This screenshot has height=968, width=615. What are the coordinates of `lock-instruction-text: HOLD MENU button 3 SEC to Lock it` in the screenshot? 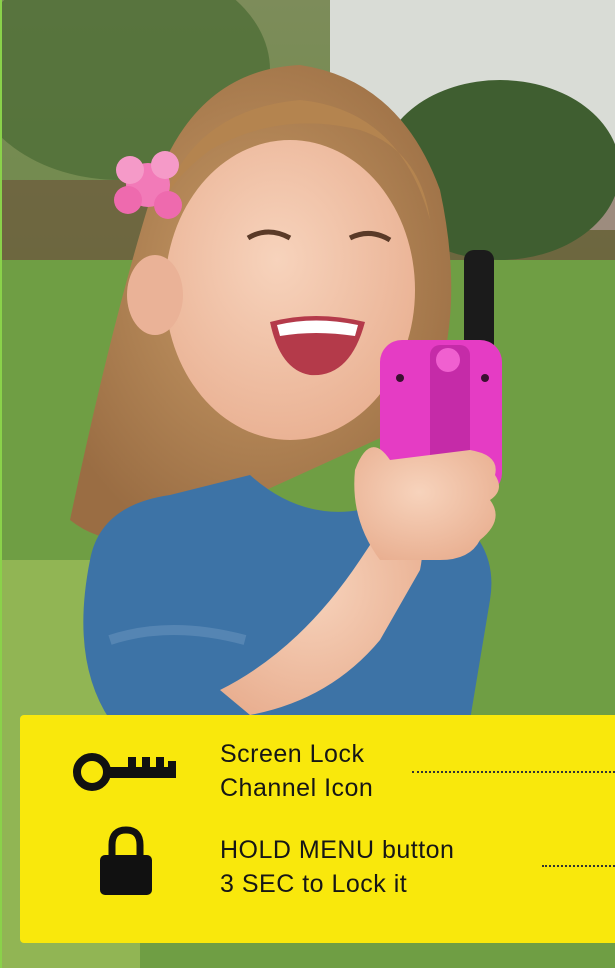 It's located at (337, 867).